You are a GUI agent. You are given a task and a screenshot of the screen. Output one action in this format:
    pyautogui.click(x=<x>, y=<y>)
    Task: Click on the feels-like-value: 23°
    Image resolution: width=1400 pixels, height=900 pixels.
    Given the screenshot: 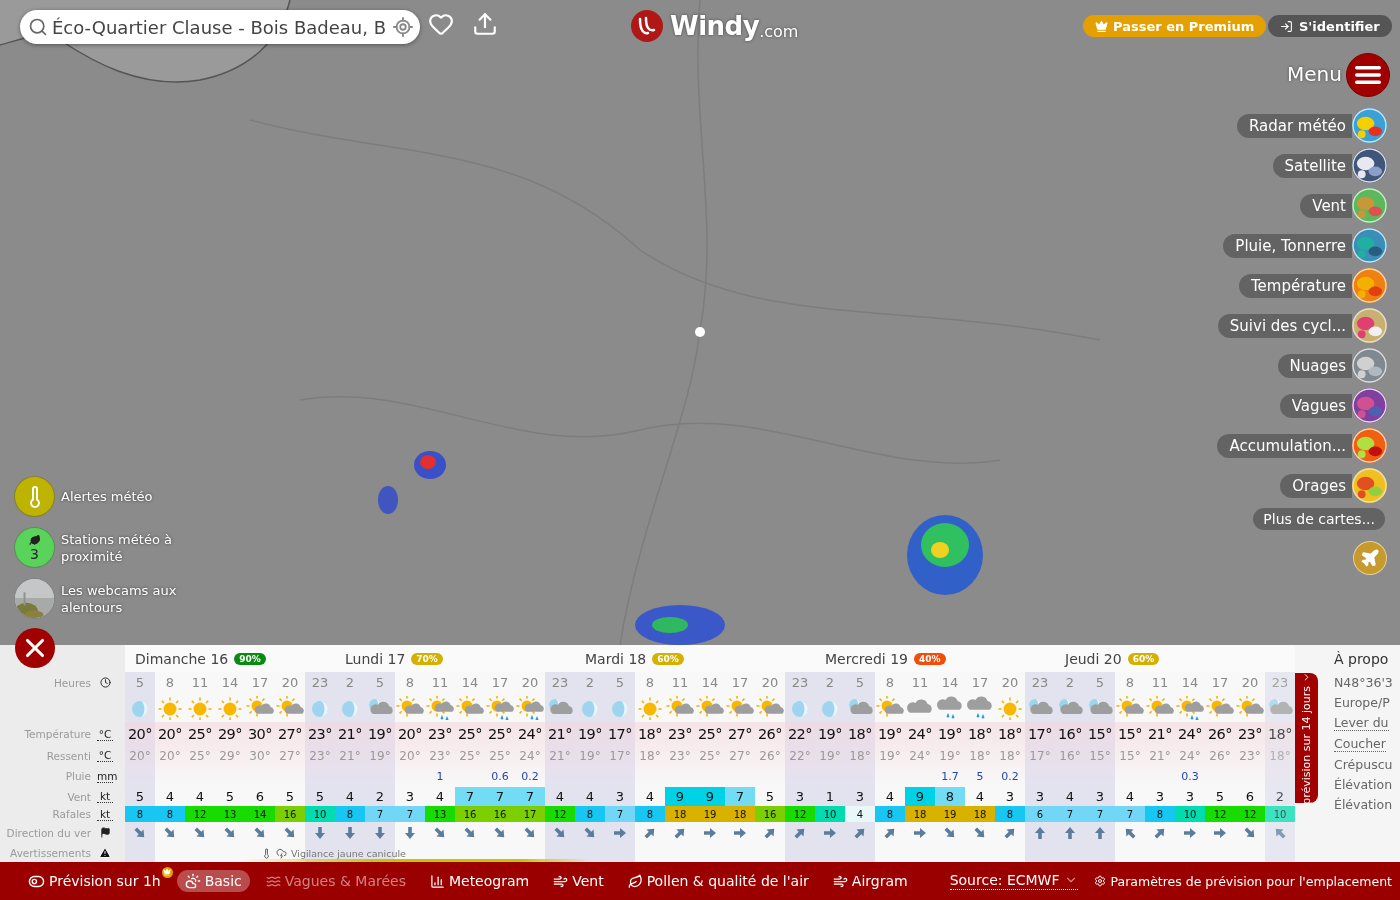 What is the action you would take?
    pyautogui.click(x=440, y=755)
    